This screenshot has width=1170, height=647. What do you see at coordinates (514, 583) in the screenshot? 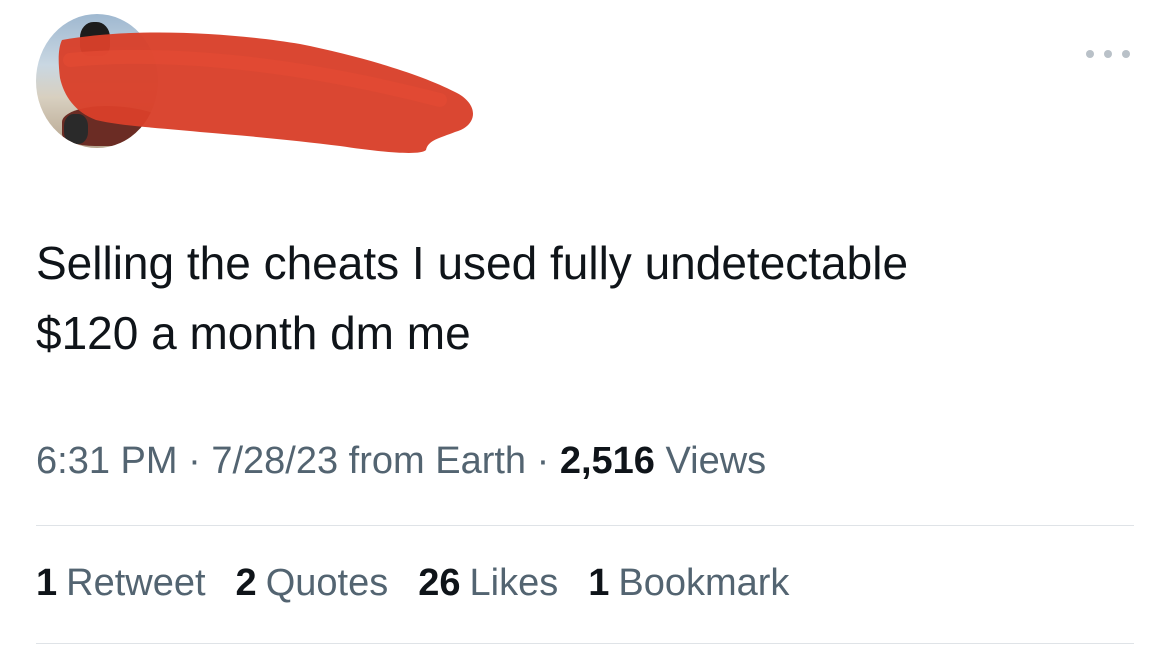
I see `likes-label: Likes` at bounding box center [514, 583].